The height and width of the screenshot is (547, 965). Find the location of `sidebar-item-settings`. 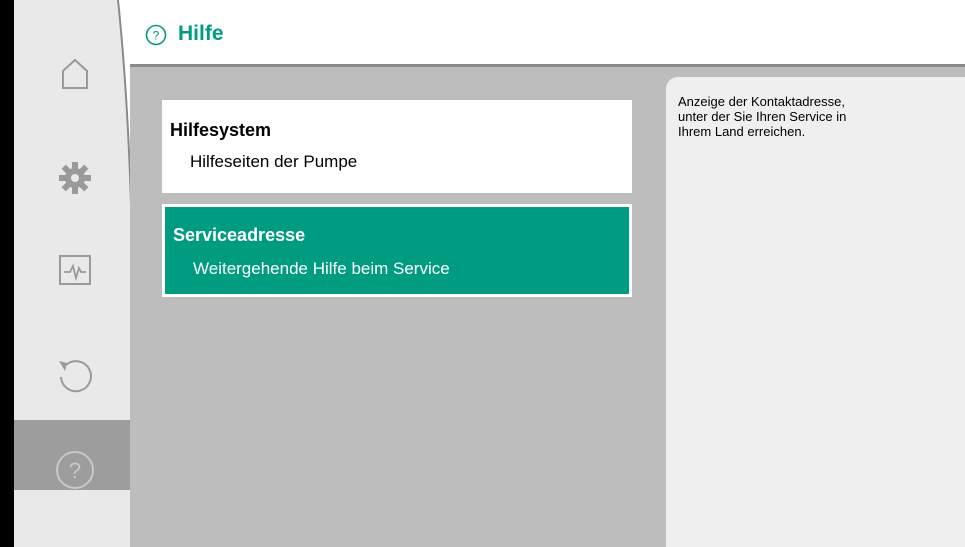

sidebar-item-settings is located at coordinates (75, 178).